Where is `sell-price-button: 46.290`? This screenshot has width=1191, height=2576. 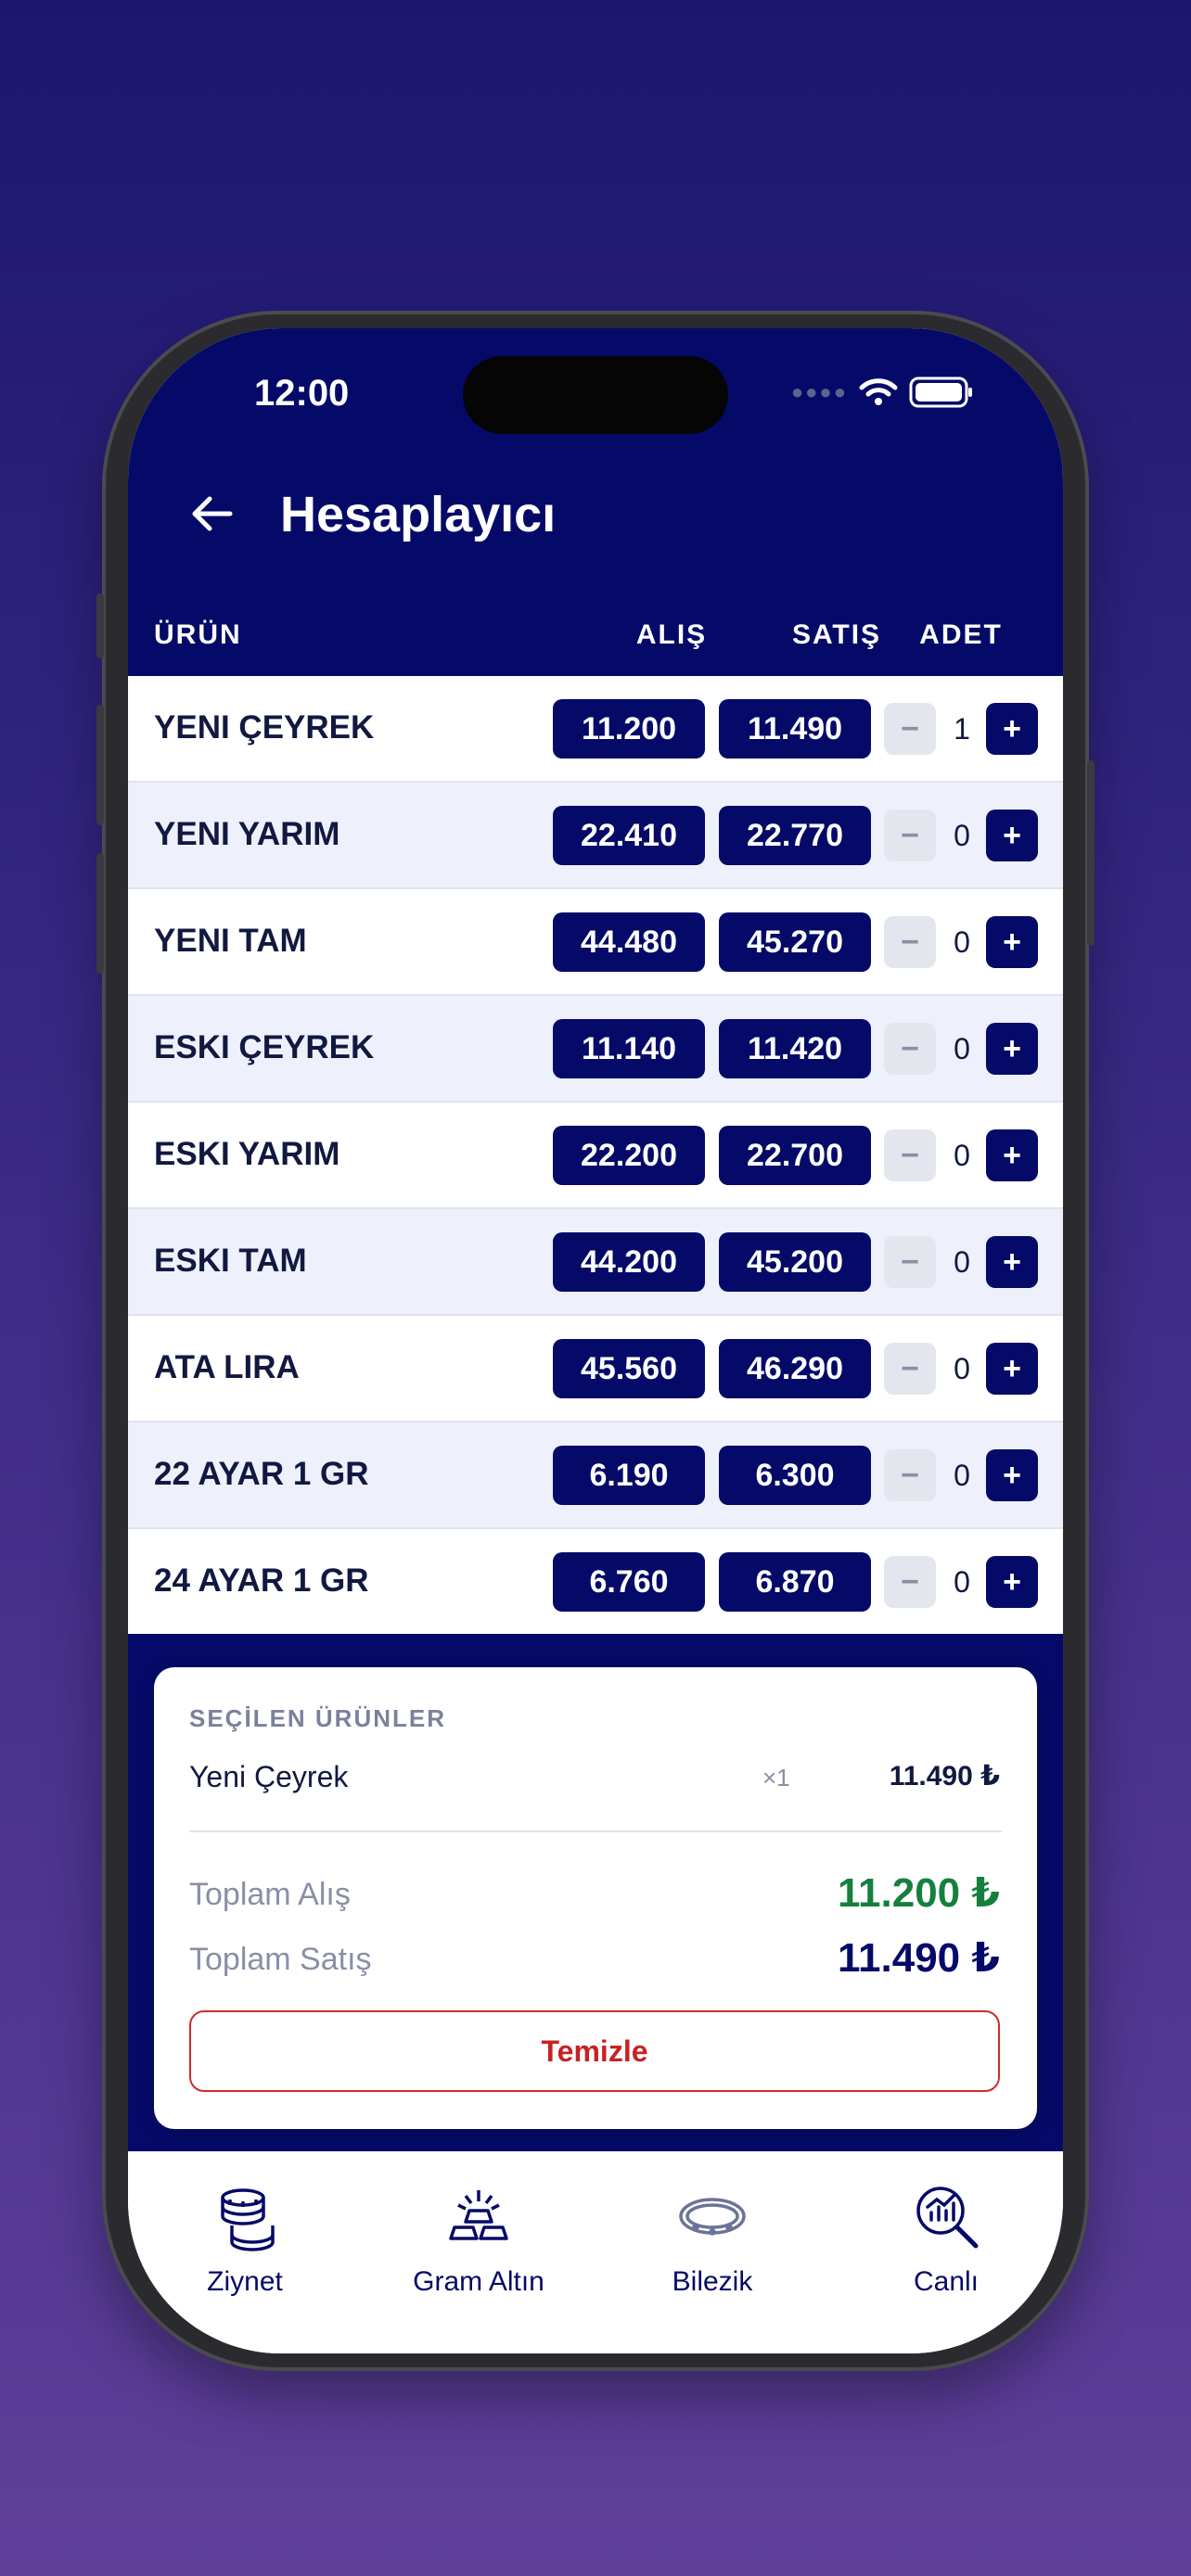
sell-price-button: 46.290 is located at coordinates (795, 1368).